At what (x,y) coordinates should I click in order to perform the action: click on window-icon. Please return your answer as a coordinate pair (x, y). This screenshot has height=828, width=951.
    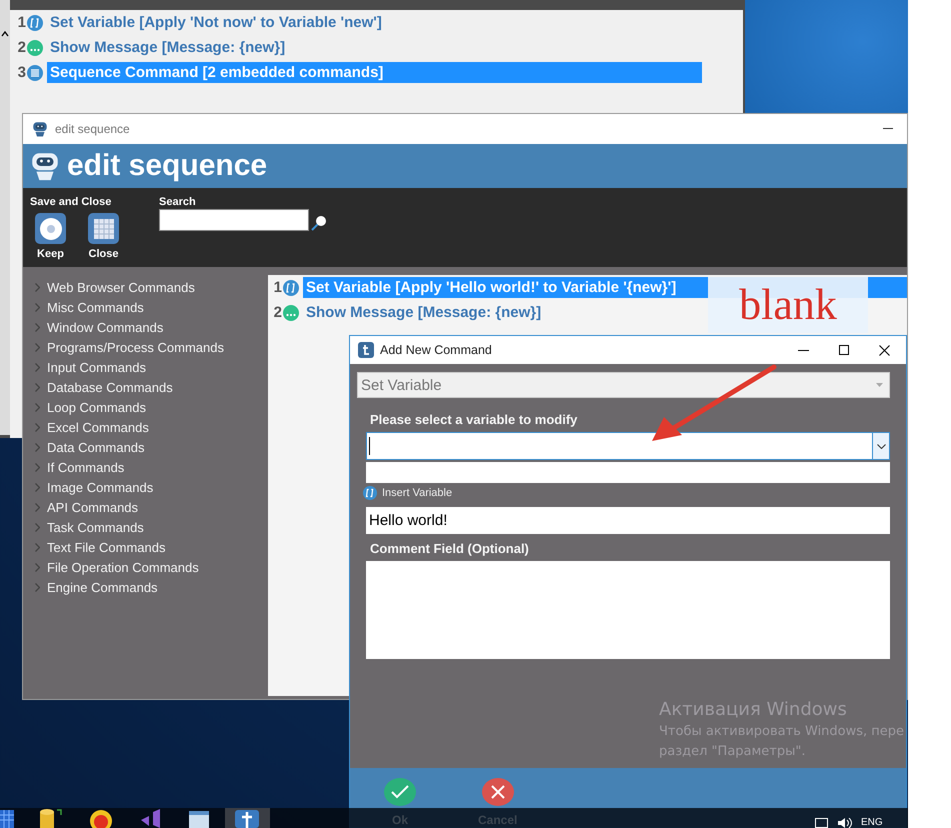
    Looking at the image, I should click on (199, 818).